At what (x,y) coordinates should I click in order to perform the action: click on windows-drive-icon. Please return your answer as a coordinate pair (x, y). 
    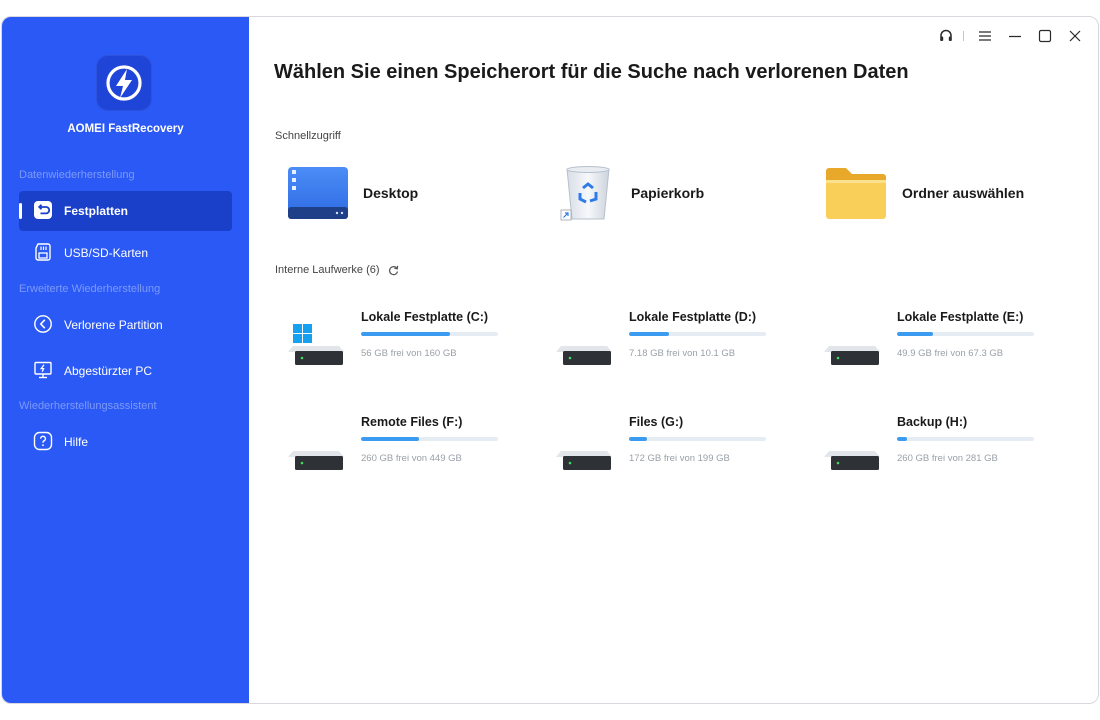
    Looking at the image, I should click on (316, 349).